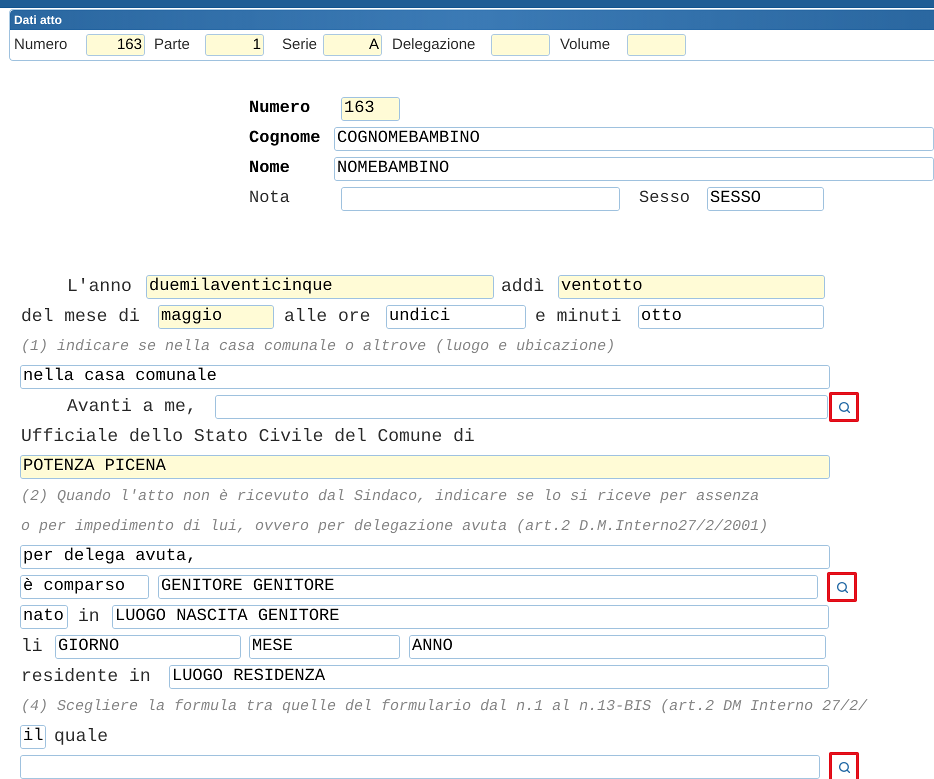  I want to click on field-label: Volume, so click(586, 44).